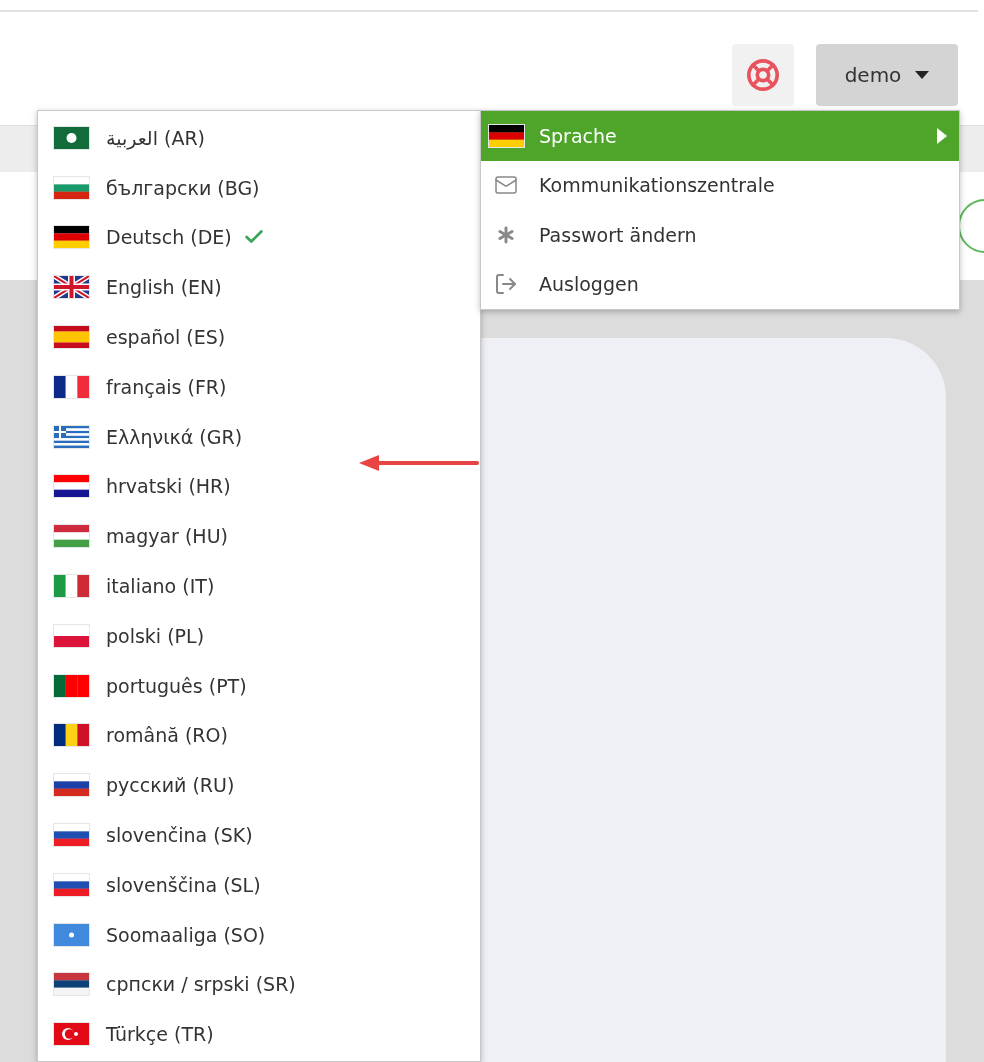 The width and height of the screenshot is (984, 1062). I want to click on language-label: slovenčina (SK), so click(179, 835).